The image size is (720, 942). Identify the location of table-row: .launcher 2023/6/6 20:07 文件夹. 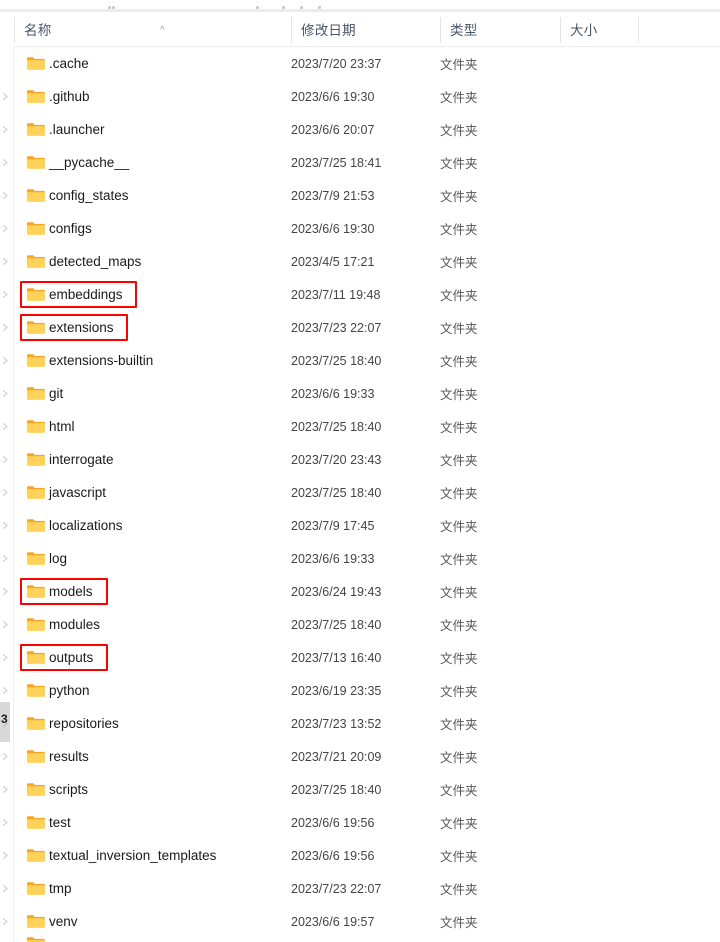
(360, 129).